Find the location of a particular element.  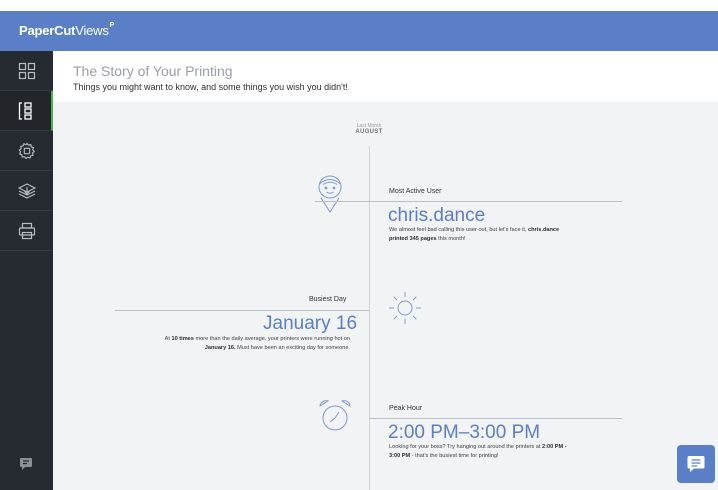

chat-bubble-icon is located at coordinates (26, 466).